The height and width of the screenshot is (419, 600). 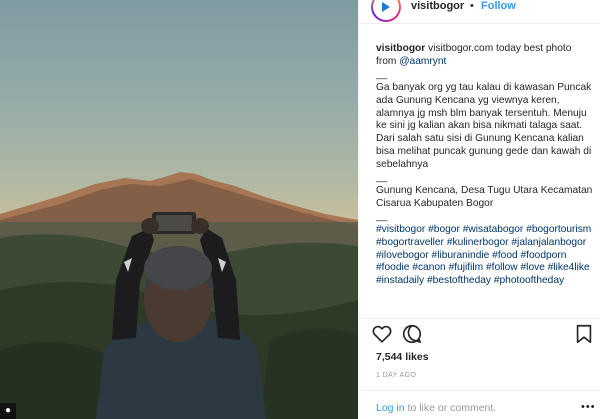 I want to click on caption-author: visitbogor, so click(x=400, y=48).